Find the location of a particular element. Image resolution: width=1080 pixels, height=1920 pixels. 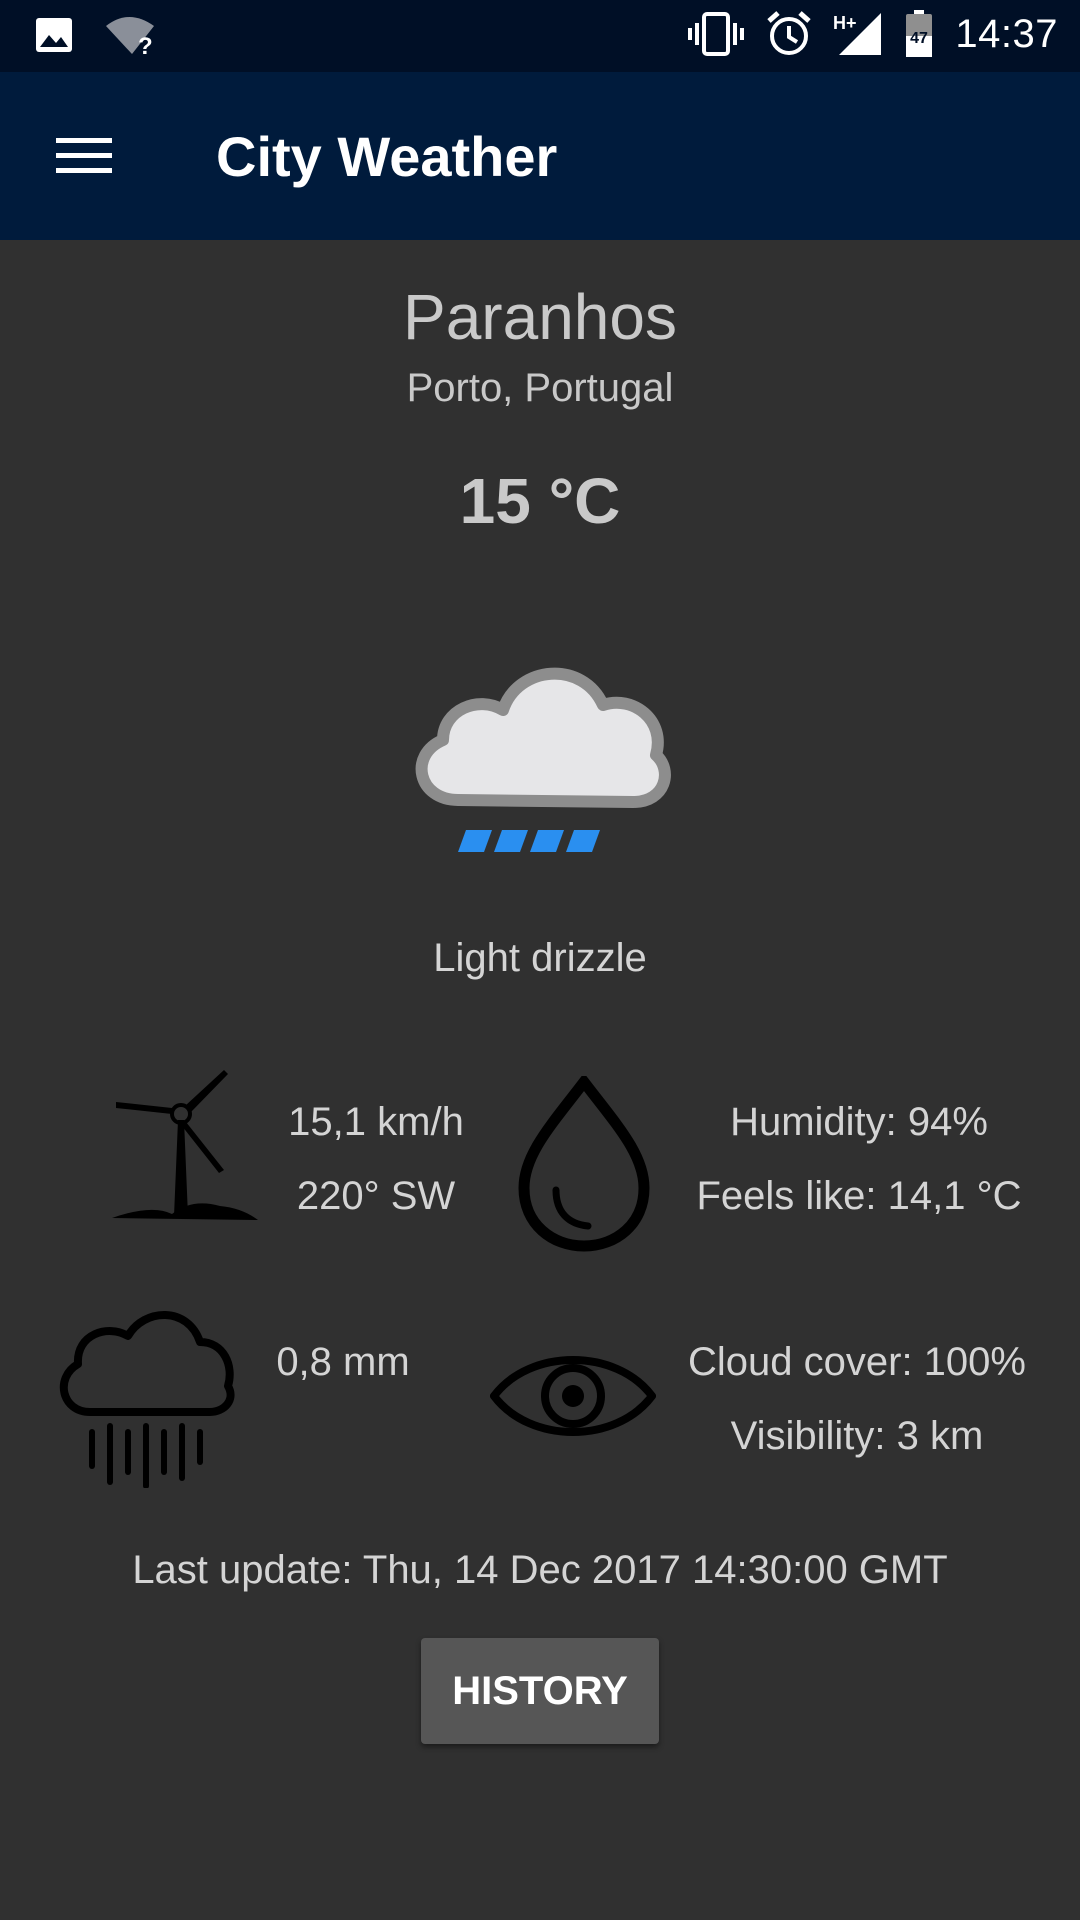

hamburger-menu-icon is located at coordinates (84, 155).